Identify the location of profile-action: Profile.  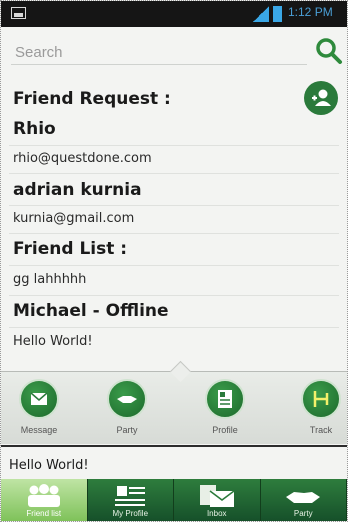
(225, 407).